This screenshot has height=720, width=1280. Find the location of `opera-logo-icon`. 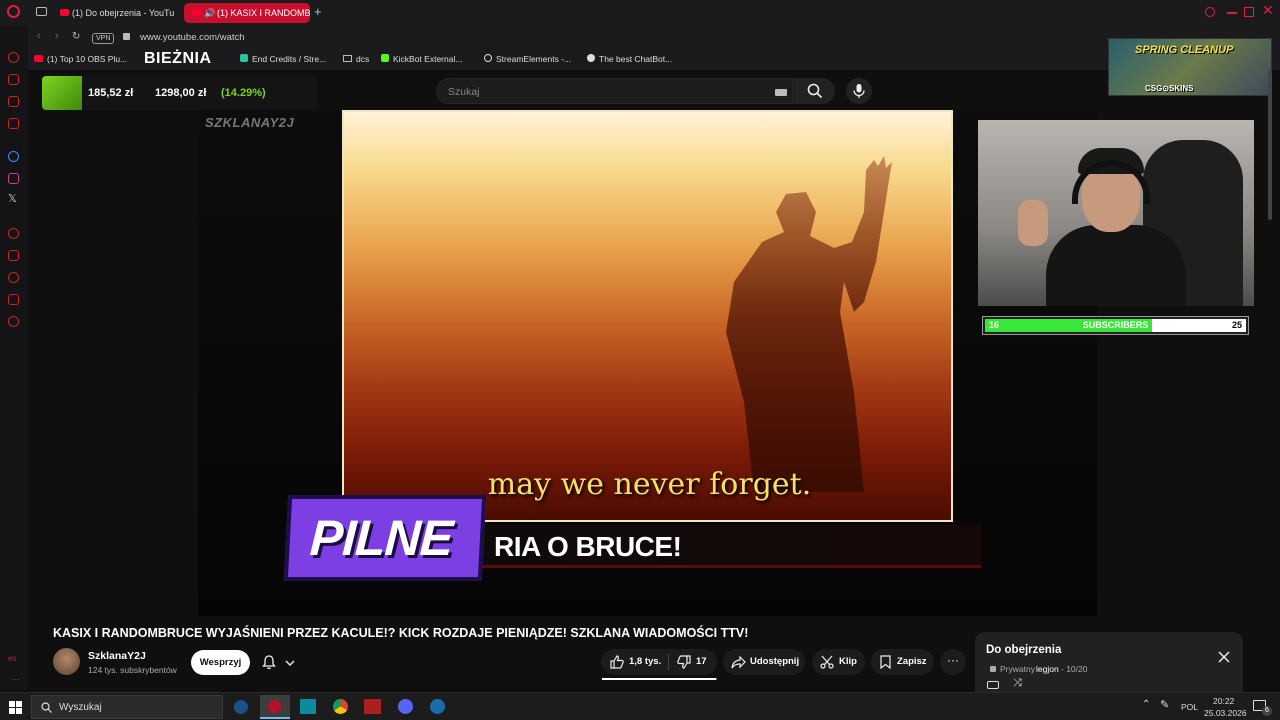

opera-logo-icon is located at coordinates (13, 11).